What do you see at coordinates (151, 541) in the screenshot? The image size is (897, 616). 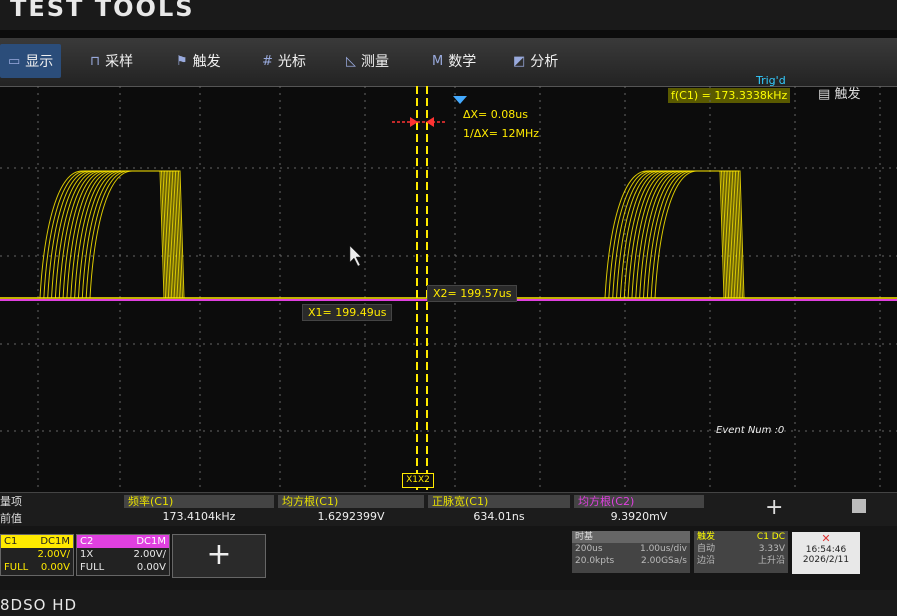 I see `c2-coupling: DC1M` at bounding box center [151, 541].